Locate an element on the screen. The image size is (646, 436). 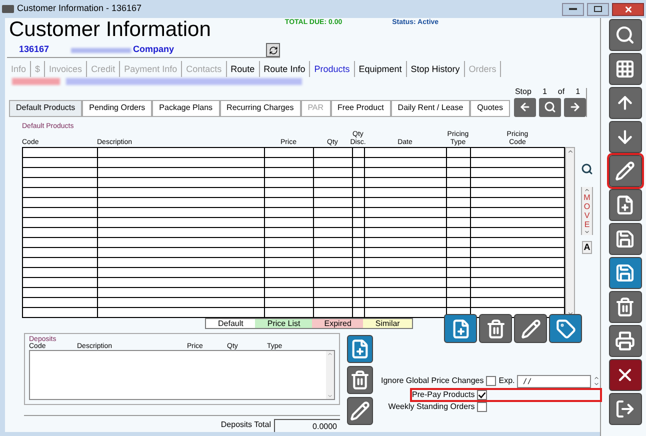
grid-button is located at coordinates (625, 69).